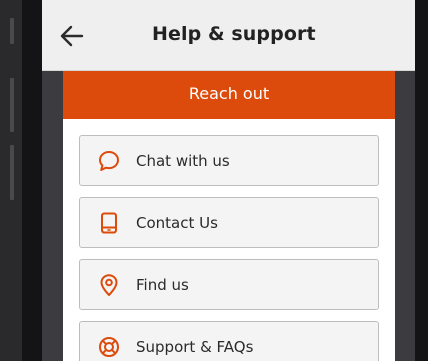 The width and height of the screenshot is (428, 361). I want to click on panel-header-label: Reach out, so click(229, 93).